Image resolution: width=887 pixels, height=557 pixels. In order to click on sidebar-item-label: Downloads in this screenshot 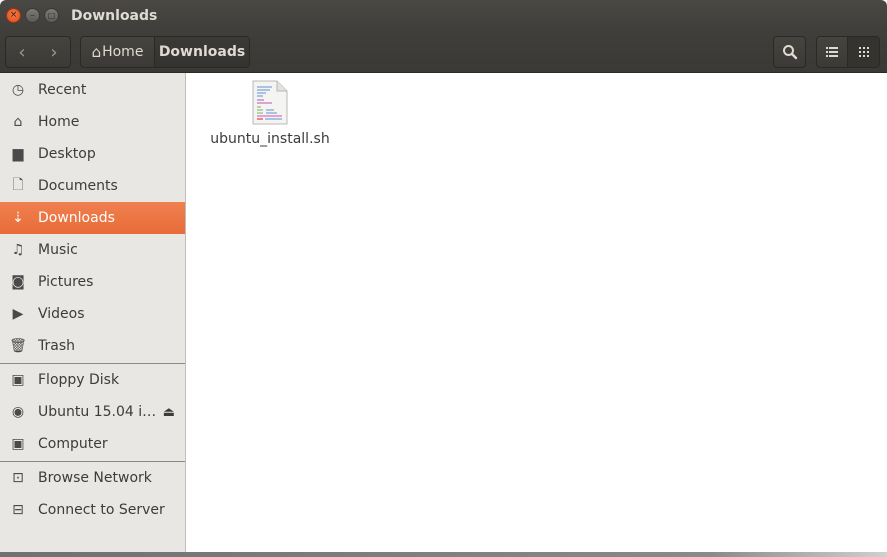, I will do `click(76, 218)`.